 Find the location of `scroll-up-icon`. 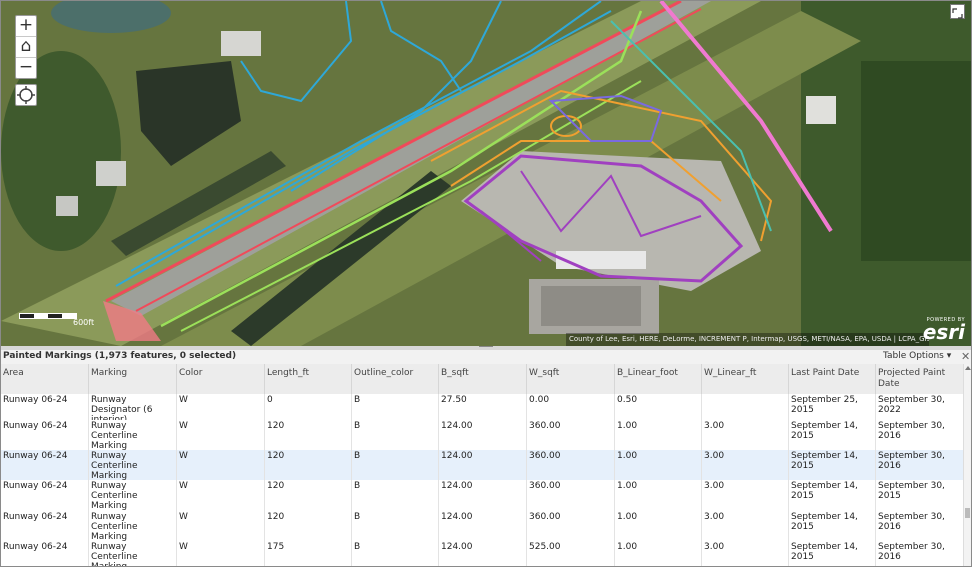

scroll-up-icon is located at coordinates (968, 368).